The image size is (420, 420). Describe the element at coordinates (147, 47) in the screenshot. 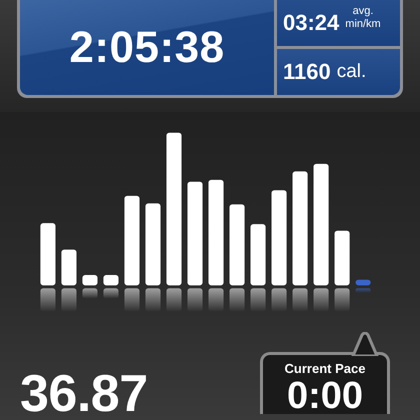

I see `duration-value: 2:05:38` at that location.